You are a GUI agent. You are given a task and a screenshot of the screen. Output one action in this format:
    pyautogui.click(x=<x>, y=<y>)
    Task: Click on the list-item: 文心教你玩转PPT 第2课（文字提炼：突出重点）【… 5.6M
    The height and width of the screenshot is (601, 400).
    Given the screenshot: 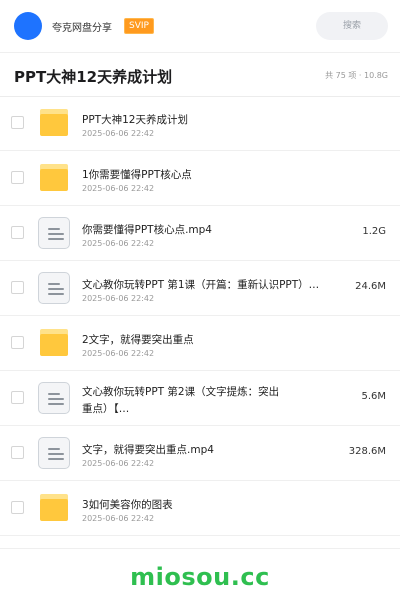 What is the action you would take?
    pyautogui.click(x=200, y=398)
    